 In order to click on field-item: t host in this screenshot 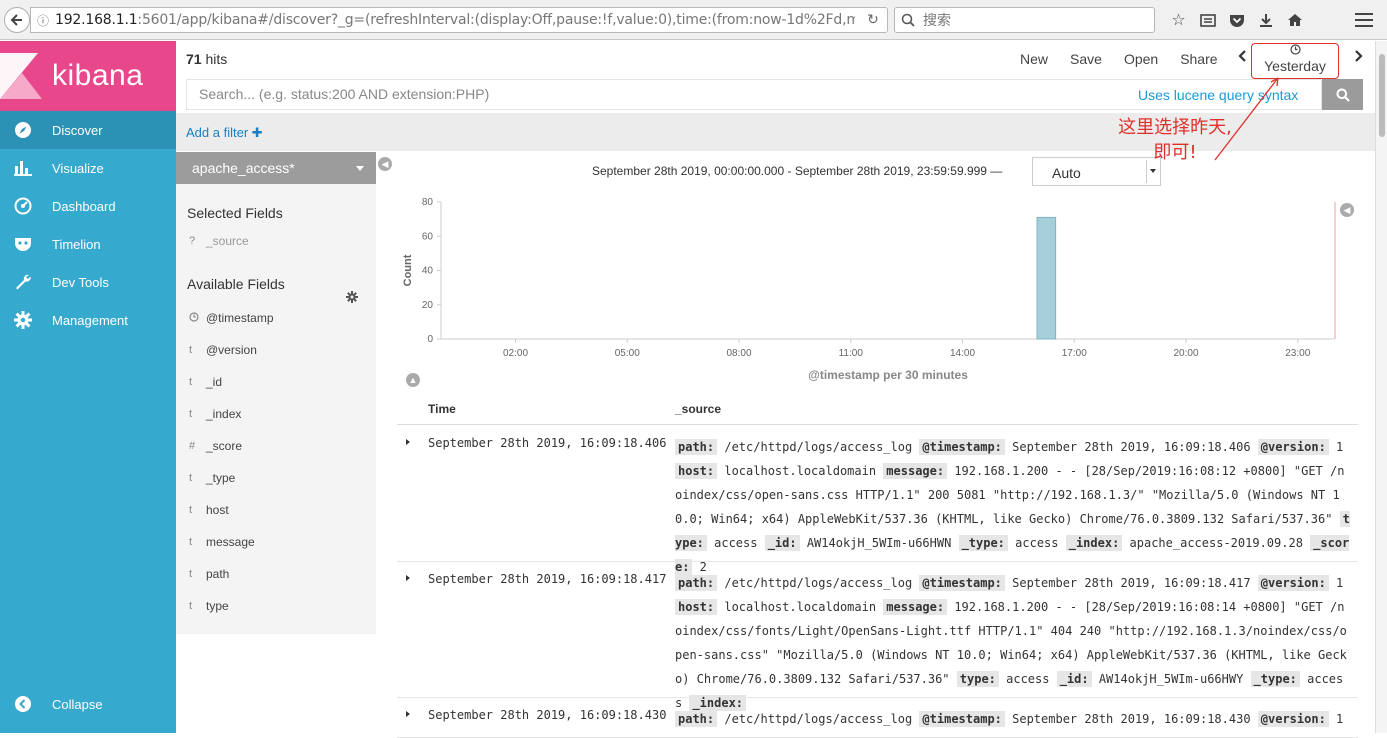, I will do `click(276, 510)`.